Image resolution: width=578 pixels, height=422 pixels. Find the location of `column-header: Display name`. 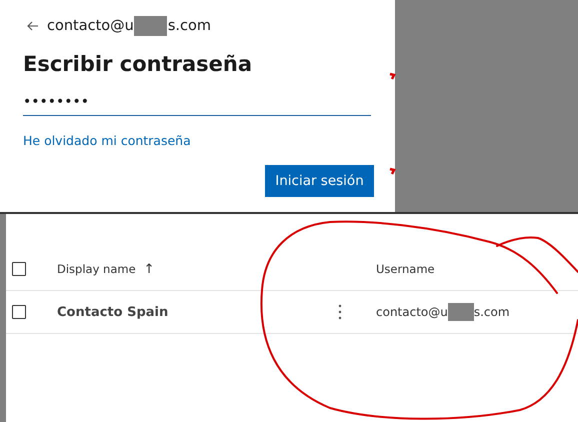

column-header: Display name is located at coordinates (96, 269).